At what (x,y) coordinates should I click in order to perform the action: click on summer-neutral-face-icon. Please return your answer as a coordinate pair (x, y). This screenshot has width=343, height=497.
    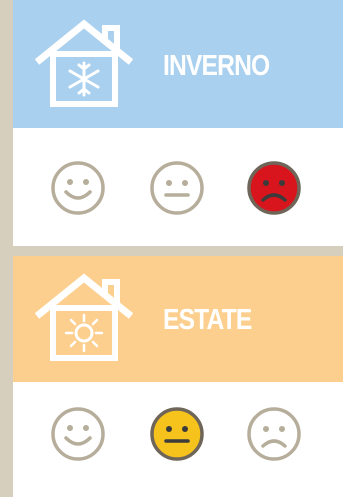
    Looking at the image, I should click on (177, 434).